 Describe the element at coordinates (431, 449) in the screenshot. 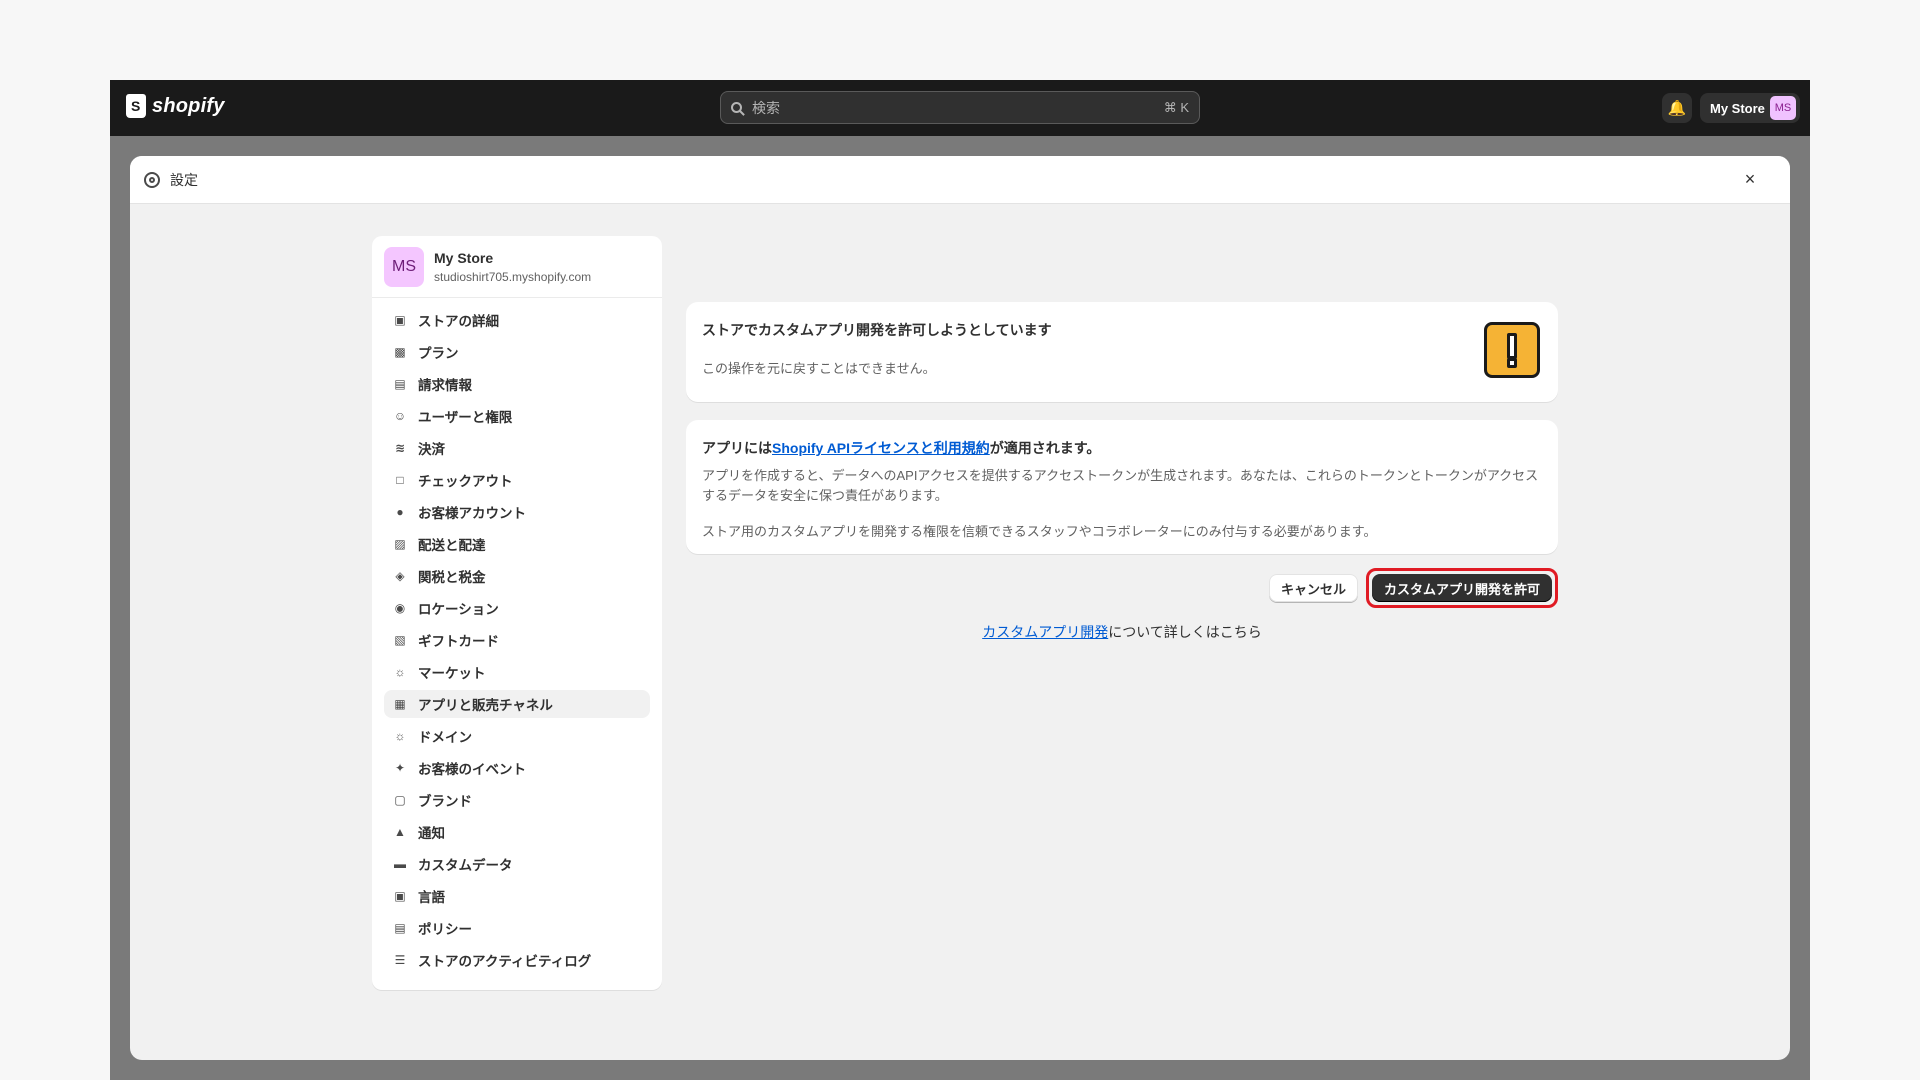

I see `sidebar-item-label: 決済` at that location.